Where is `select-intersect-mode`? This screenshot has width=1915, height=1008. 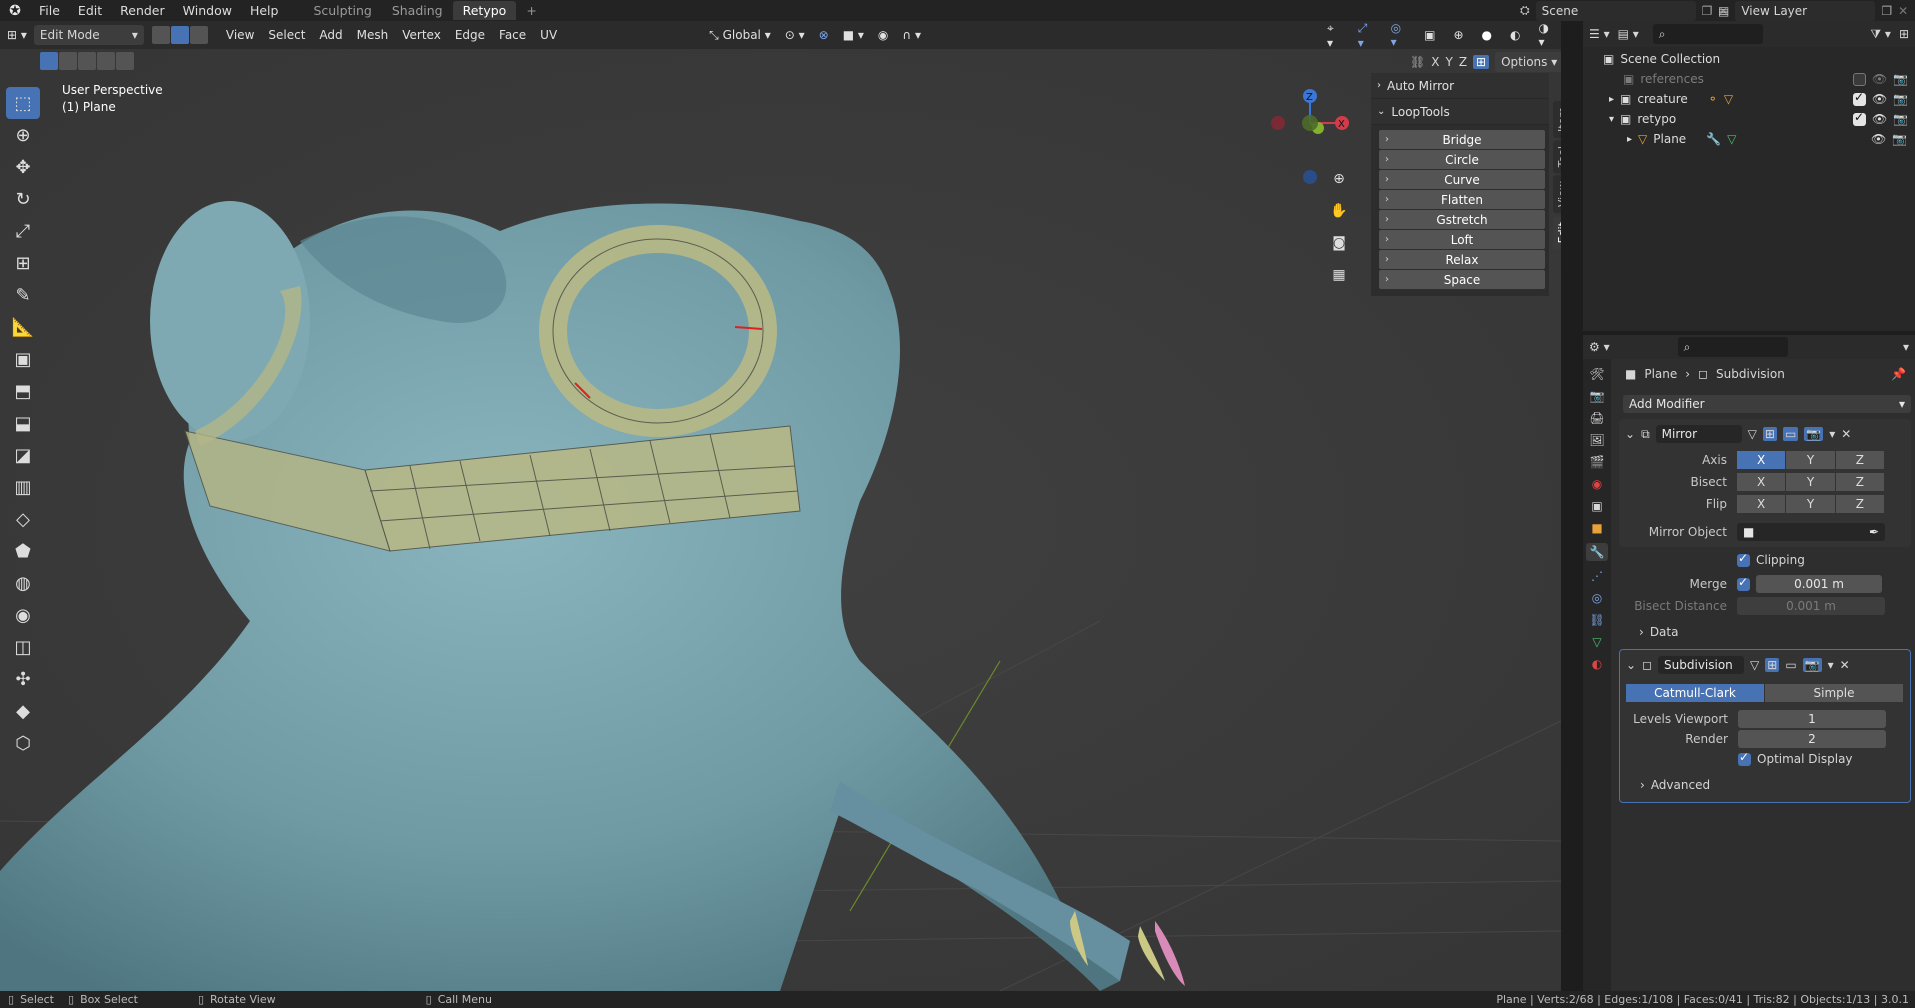 select-intersect-mode is located at coordinates (125, 61).